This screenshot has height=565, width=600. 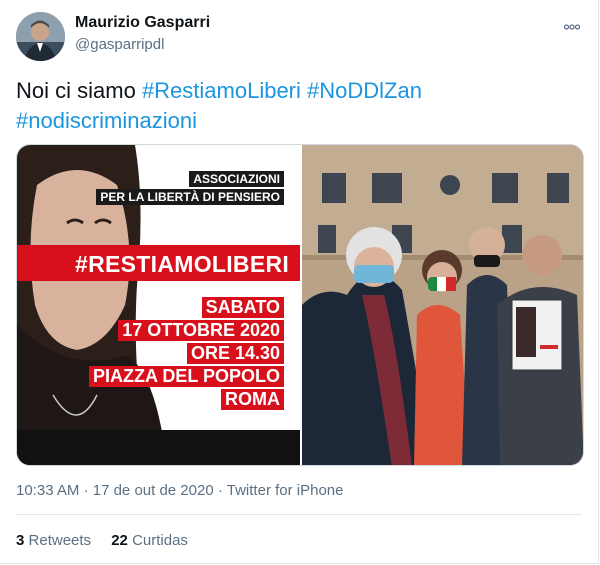 I want to click on tweet-date: 17 de out de 2020, so click(x=153, y=490).